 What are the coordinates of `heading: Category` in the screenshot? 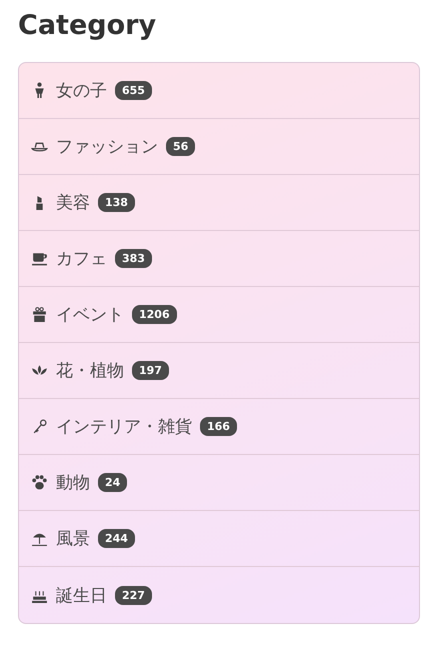 It's located at (88, 26).